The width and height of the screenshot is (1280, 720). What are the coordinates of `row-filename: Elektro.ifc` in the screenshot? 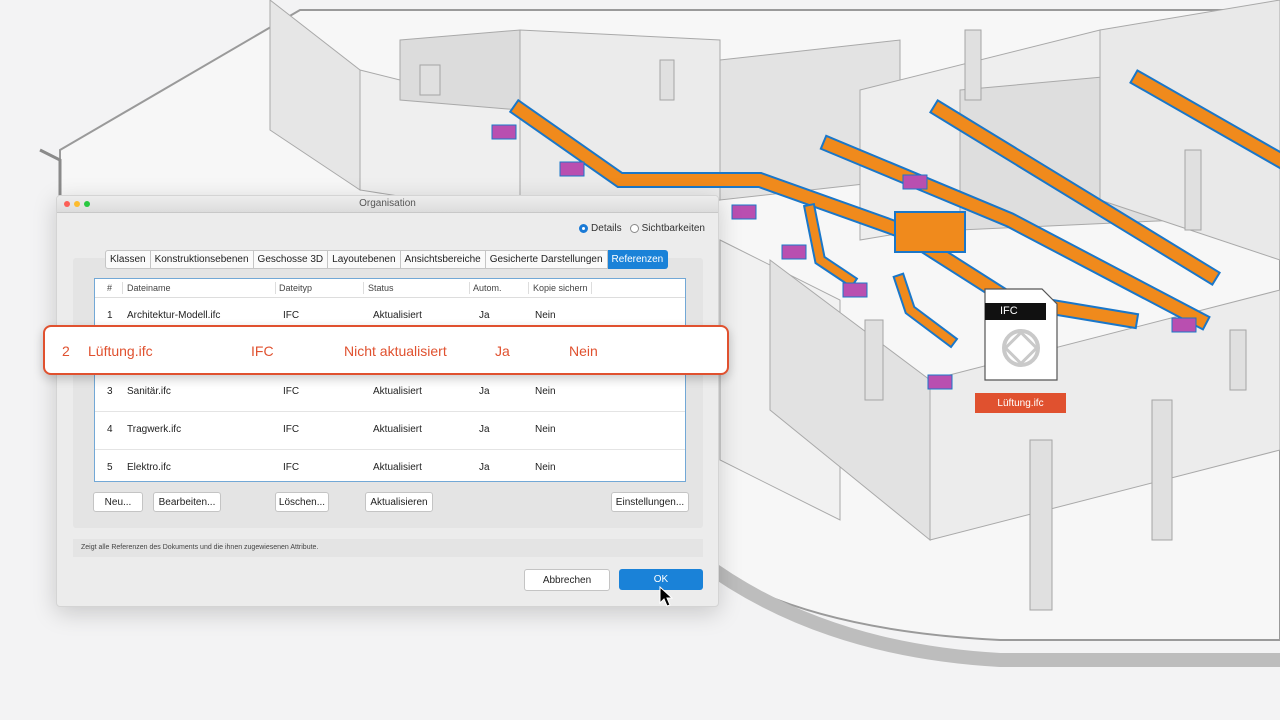 It's located at (149, 467).